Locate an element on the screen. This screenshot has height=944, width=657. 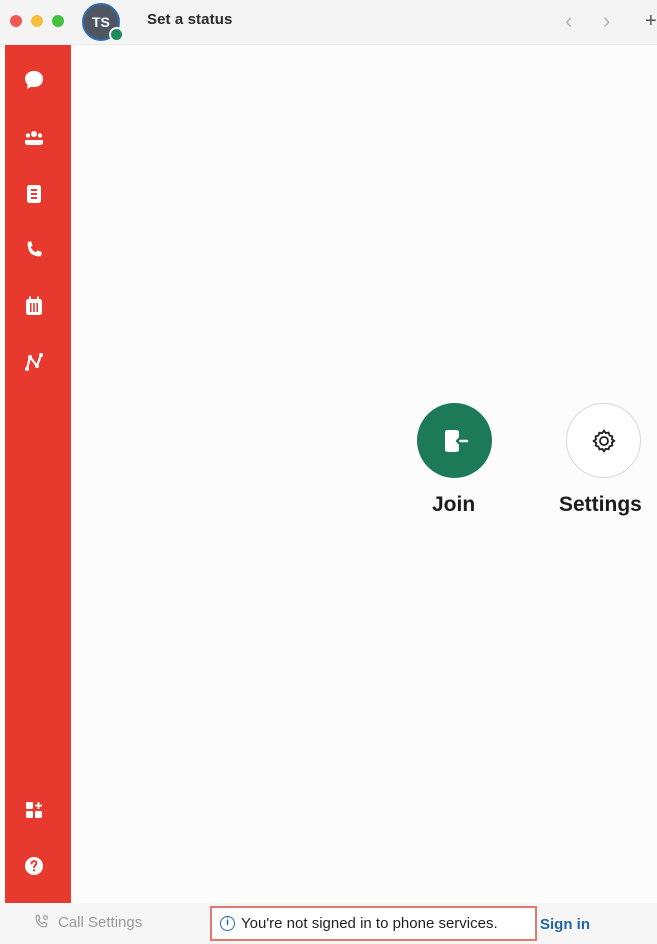
join-meeting-icon is located at coordinates (456, 440).